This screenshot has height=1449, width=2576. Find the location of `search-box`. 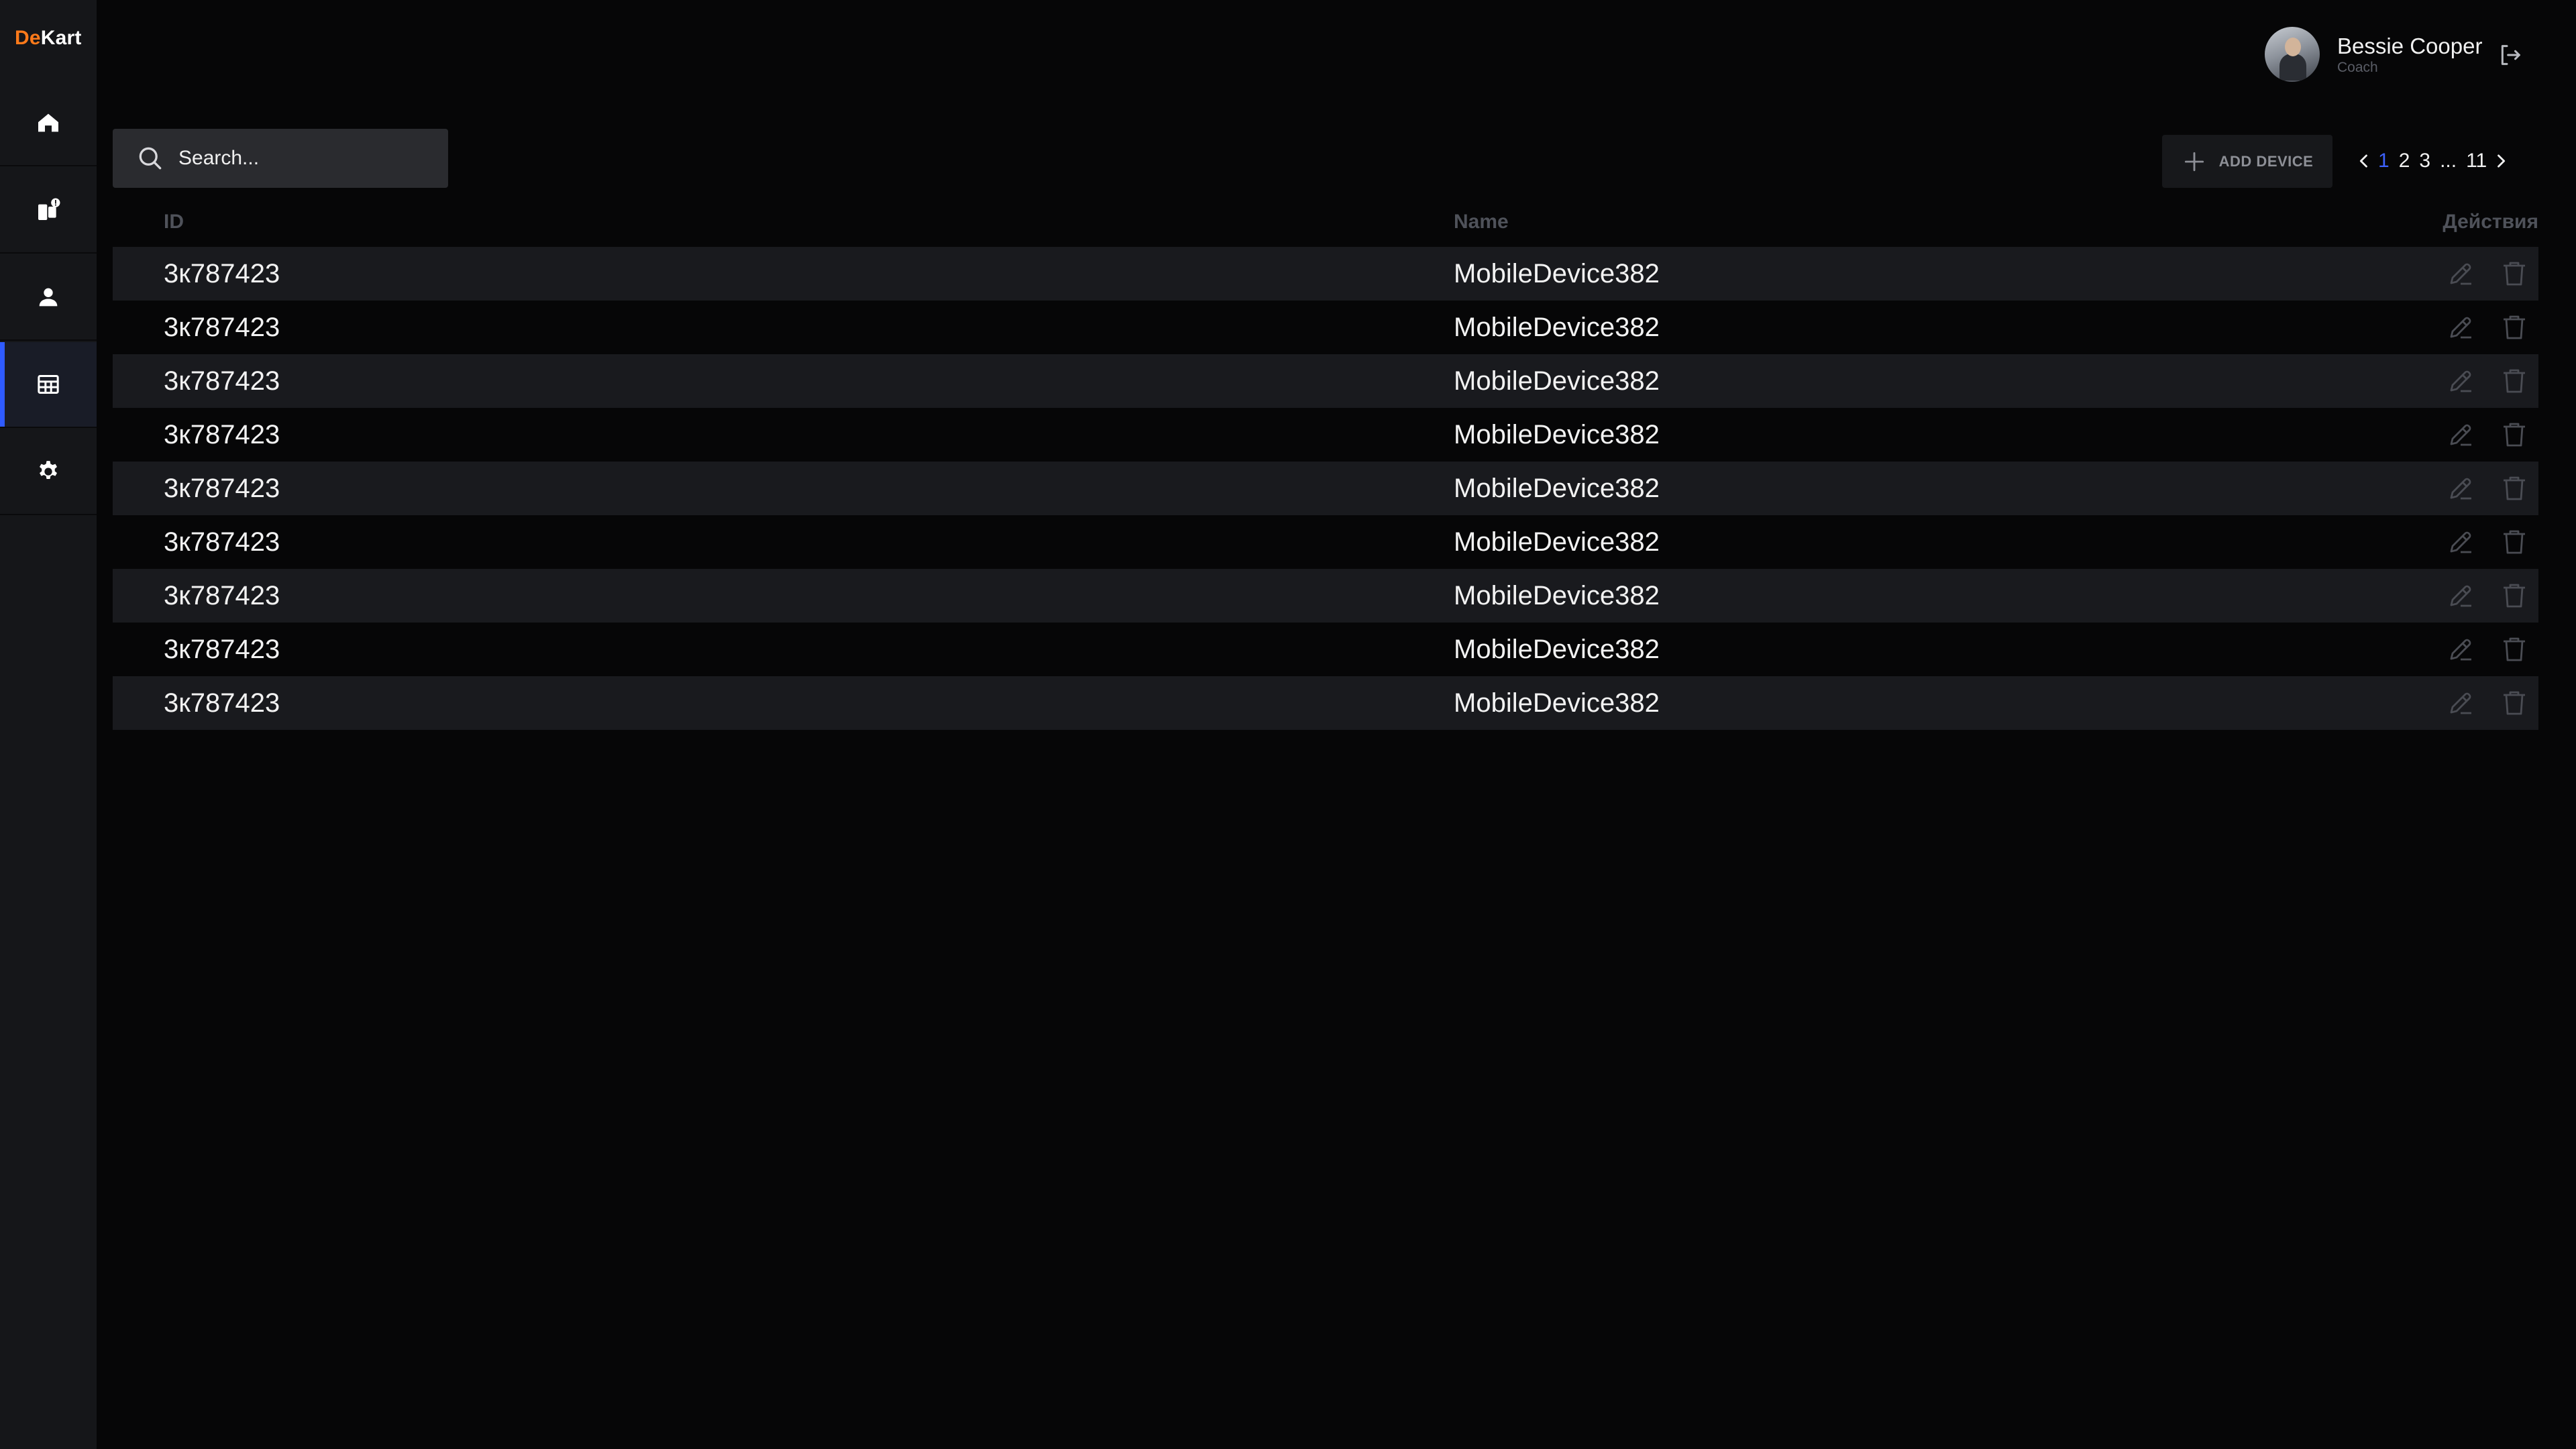

search-box is located at coordinates (280, 158).